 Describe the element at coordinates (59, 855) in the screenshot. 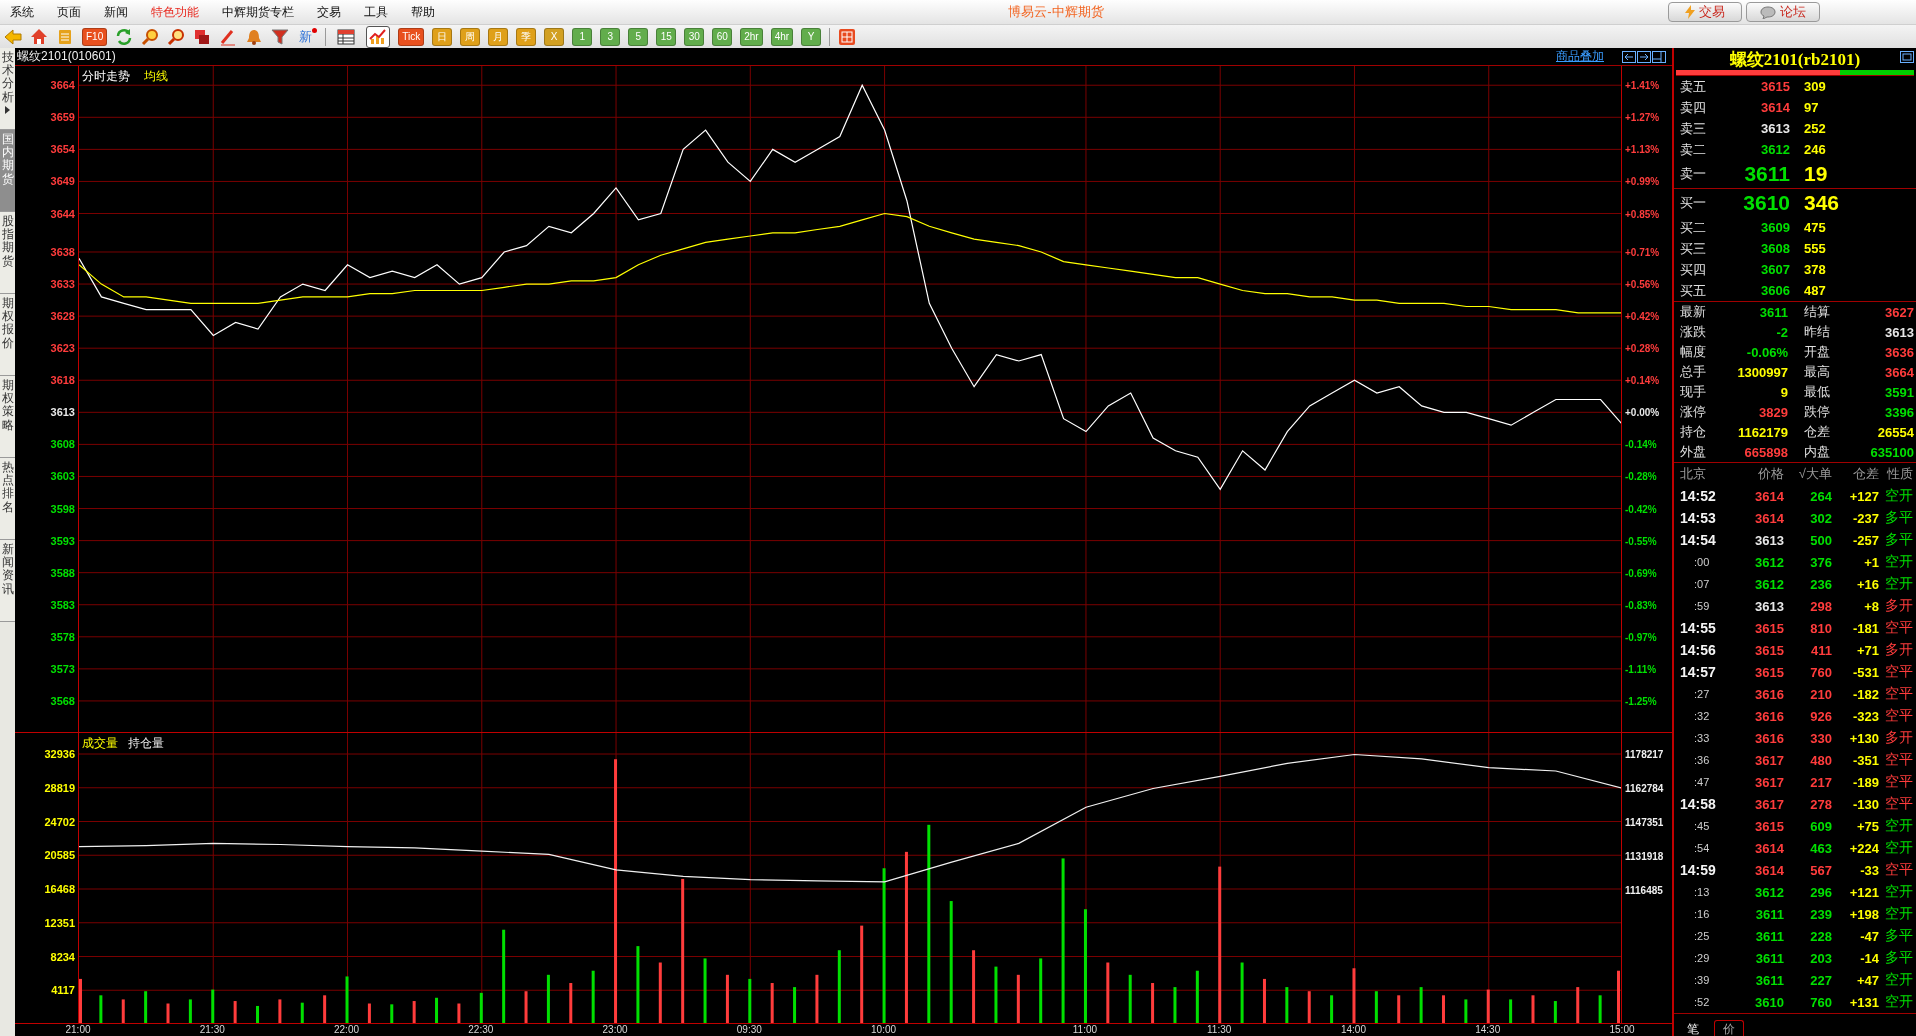

I see `axis-label: 20585` at that location.